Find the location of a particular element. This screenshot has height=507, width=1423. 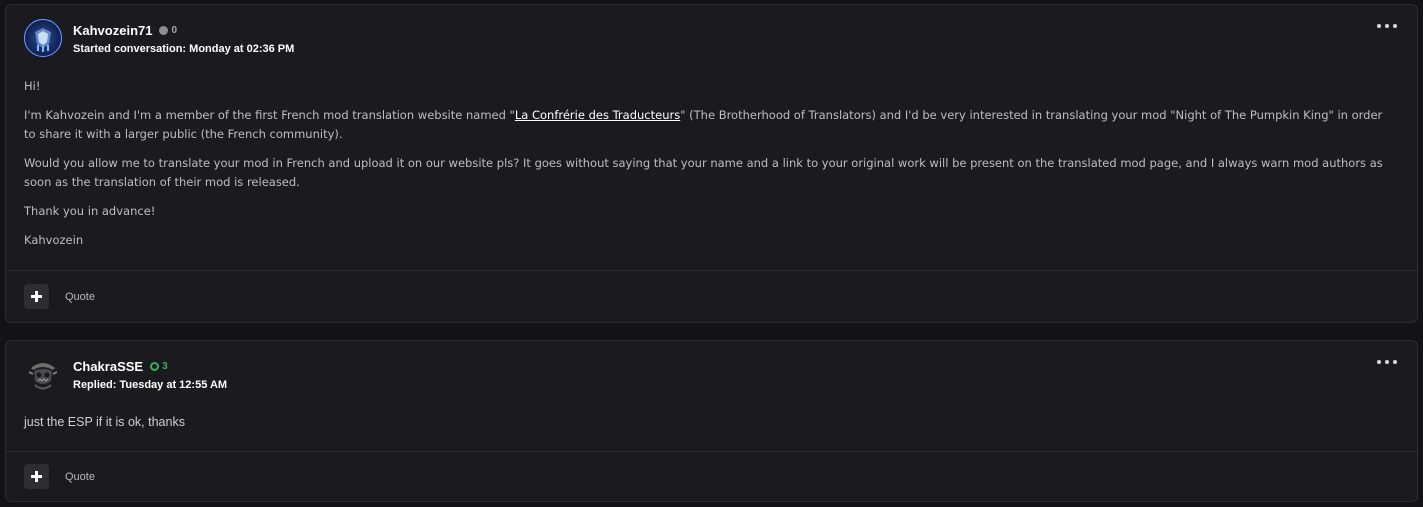

author-row: ChakraSSE 3 is located at coordinates (150, 367).